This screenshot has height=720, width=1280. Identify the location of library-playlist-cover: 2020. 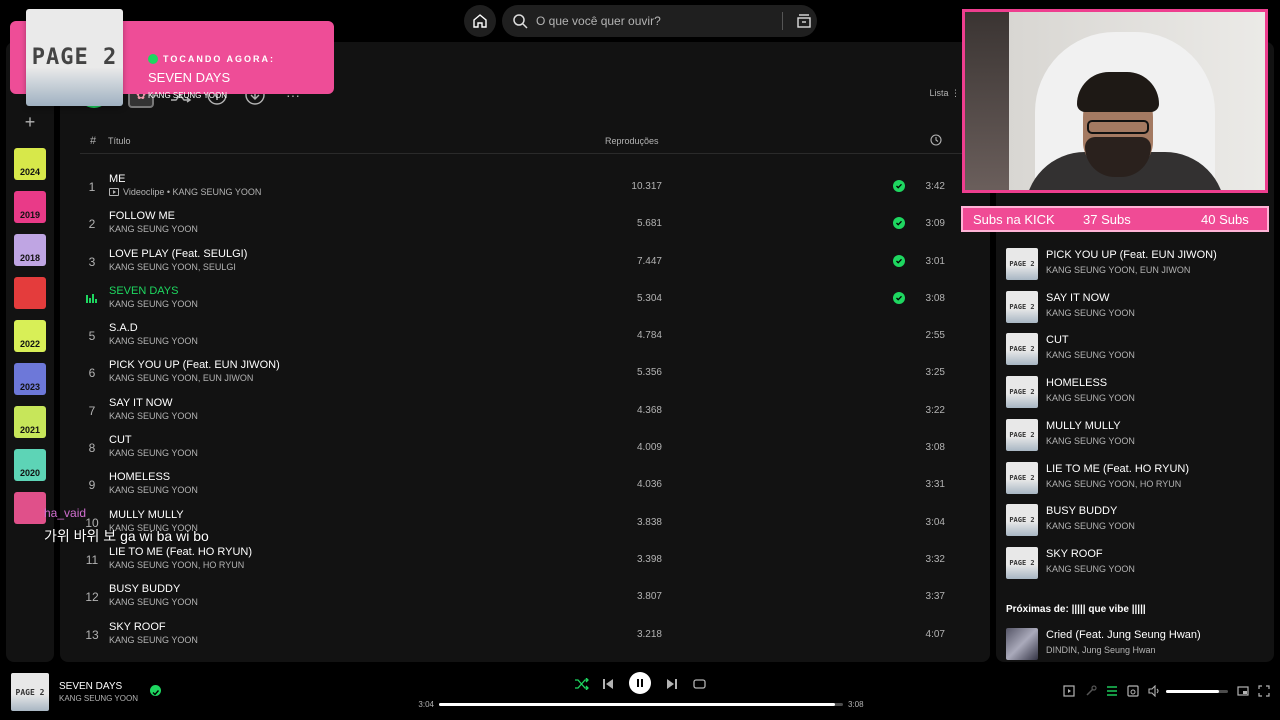
(30, 465).